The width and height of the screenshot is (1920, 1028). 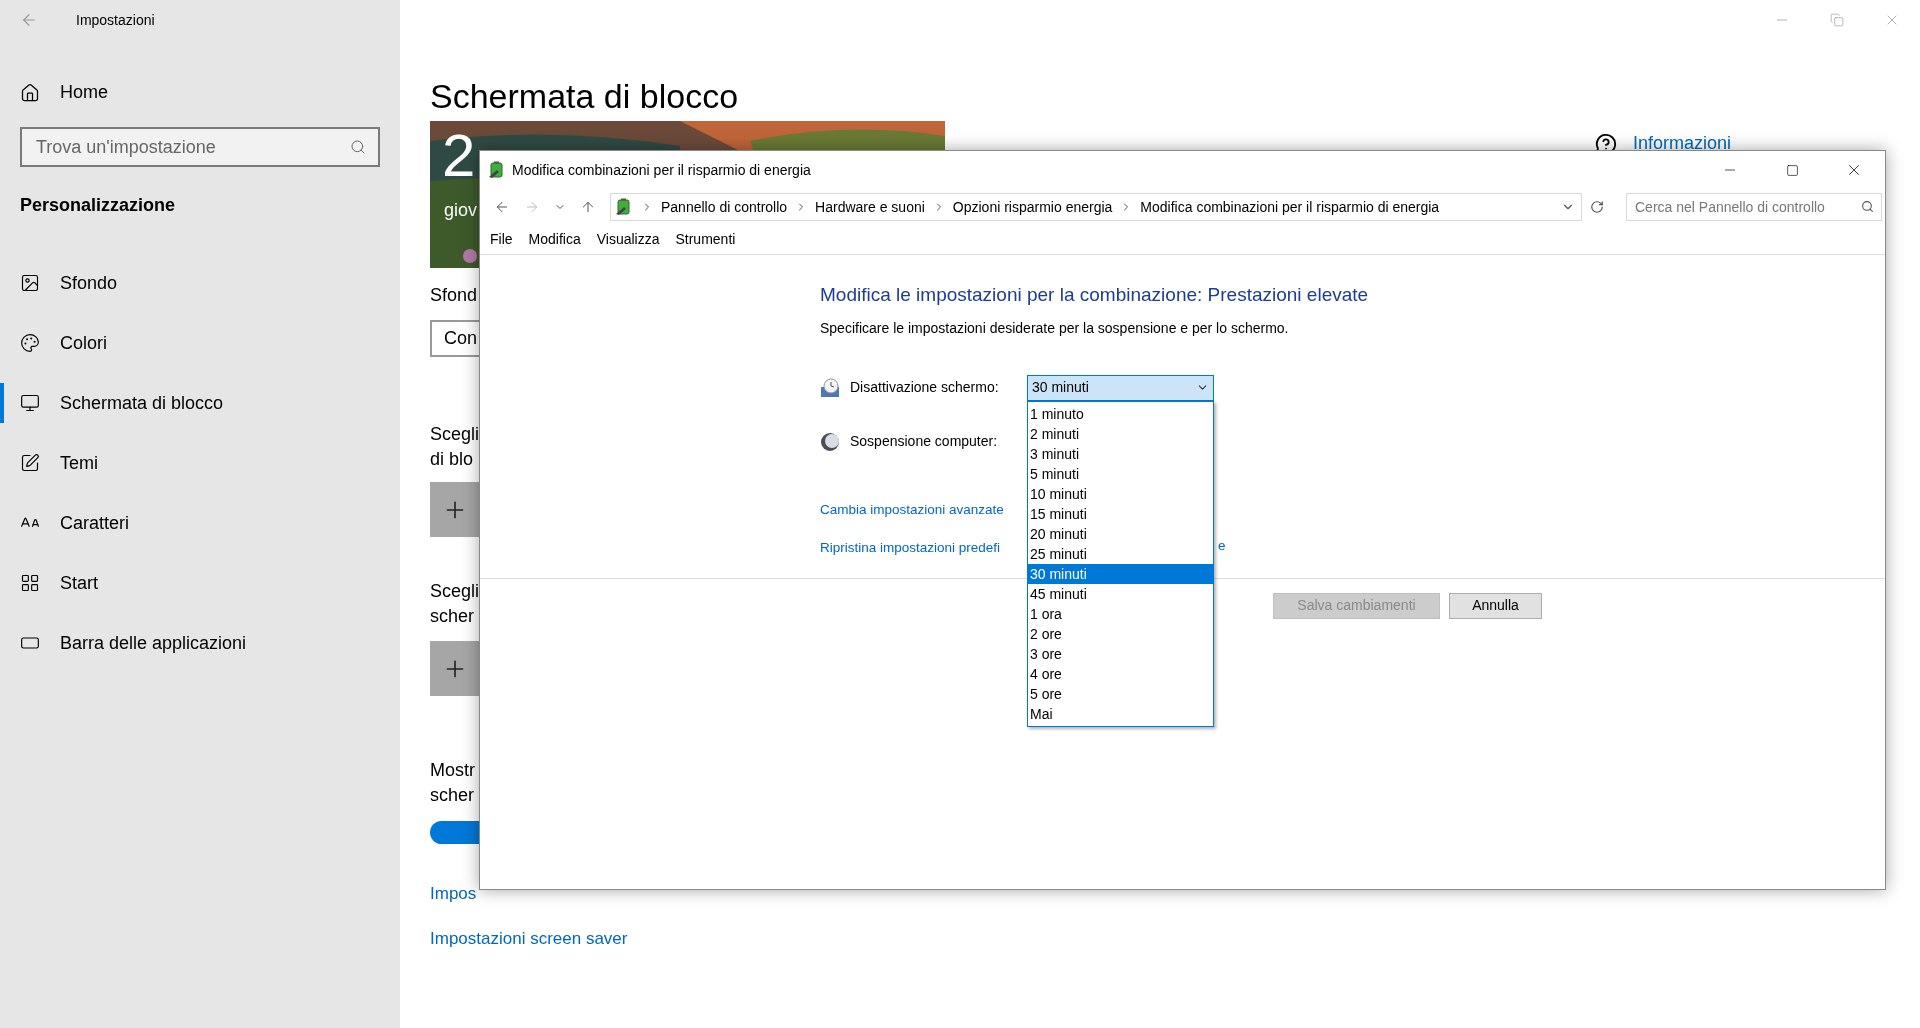 What do you see at coordinates (924, 441) in the screenshot?
I see `setting-label: Sospensione computer:` at bounding box center [924, 441].